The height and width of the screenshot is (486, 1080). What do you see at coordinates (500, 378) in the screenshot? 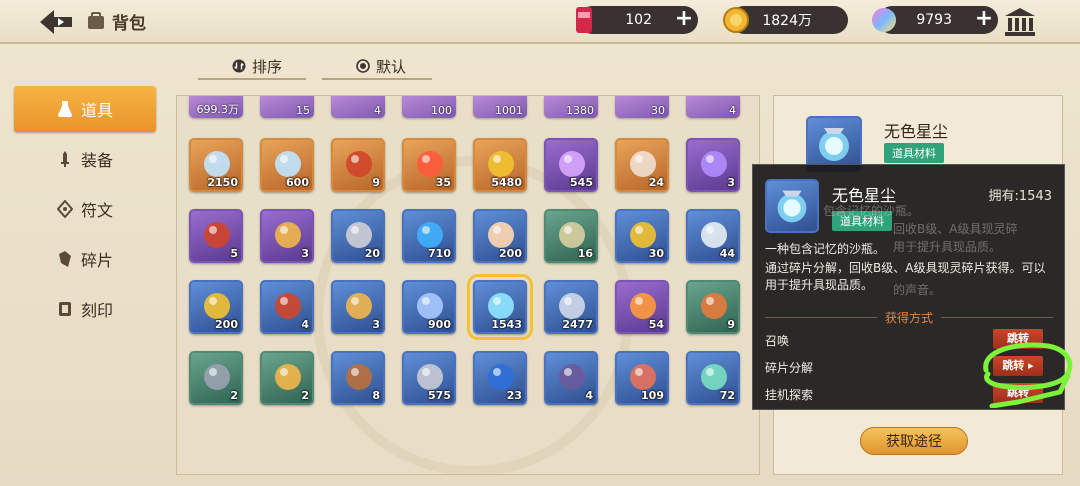
I see `inventory-item-slot: 23` at bounding box center [500, 378].